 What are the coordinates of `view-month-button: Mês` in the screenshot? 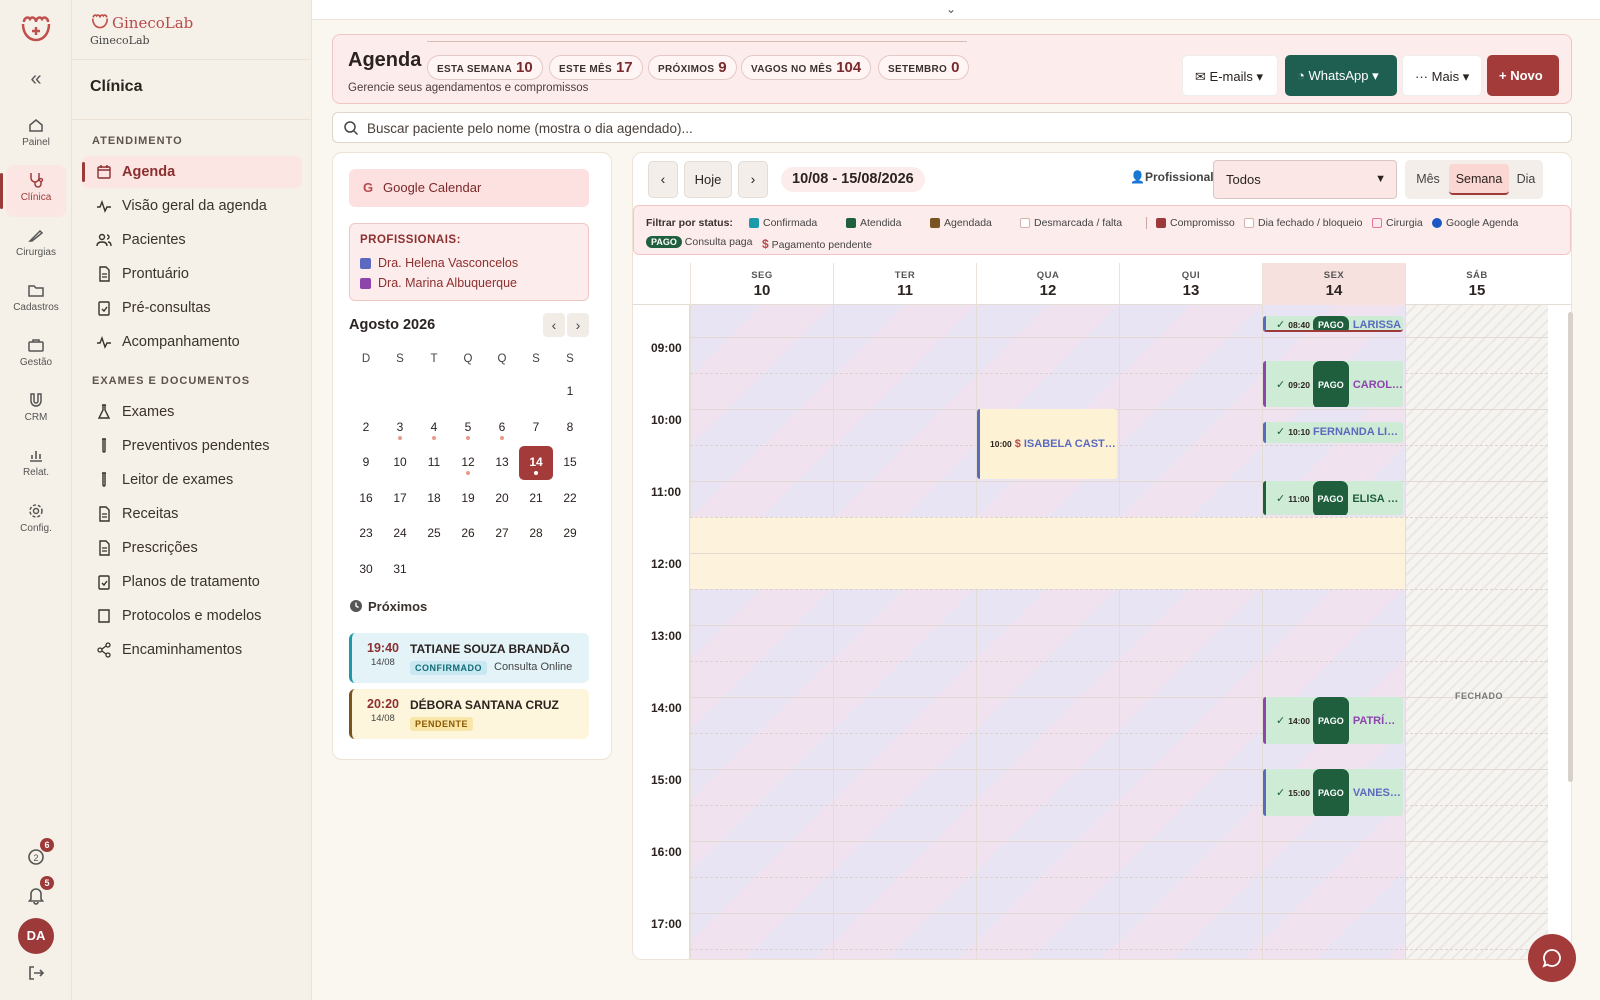 It's located at (1428, 179).